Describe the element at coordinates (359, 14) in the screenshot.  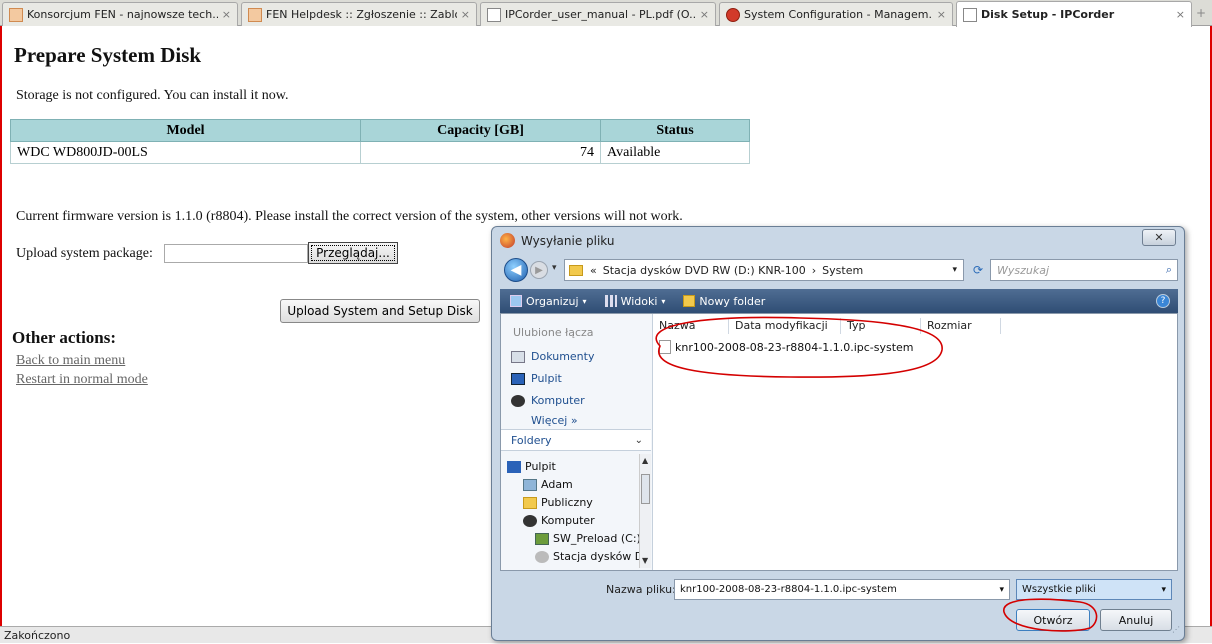
I see `tab-fen-helpdesk: FEN Helpdesk :: Zgłoszenie :: Zablo... ×` at that location.